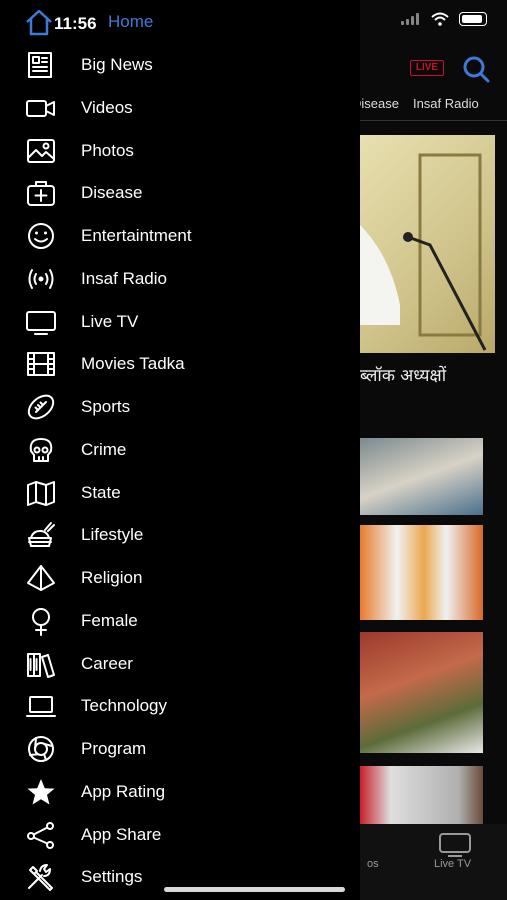  Describe the element at coordinates (41, 279) in the screenshot. I see `radio-waves-icon` at that location.